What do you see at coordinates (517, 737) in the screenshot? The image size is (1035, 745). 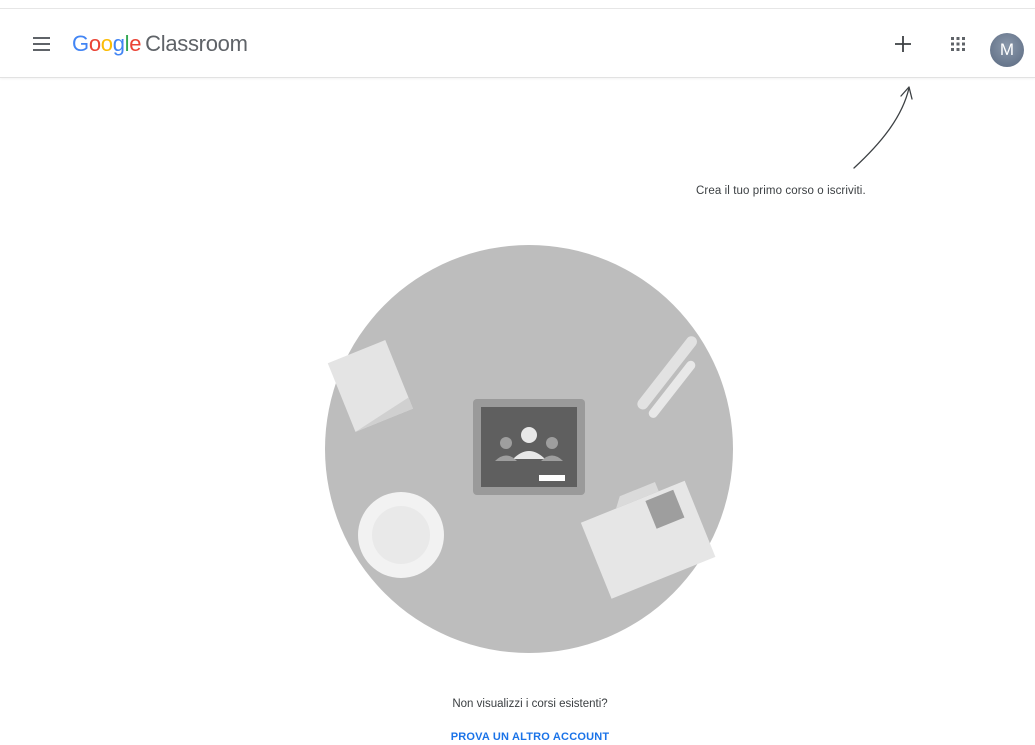 I see `try-another-account-link: PROVA UN ALTRO ACCOUNT` at bounding box center [517, 737].